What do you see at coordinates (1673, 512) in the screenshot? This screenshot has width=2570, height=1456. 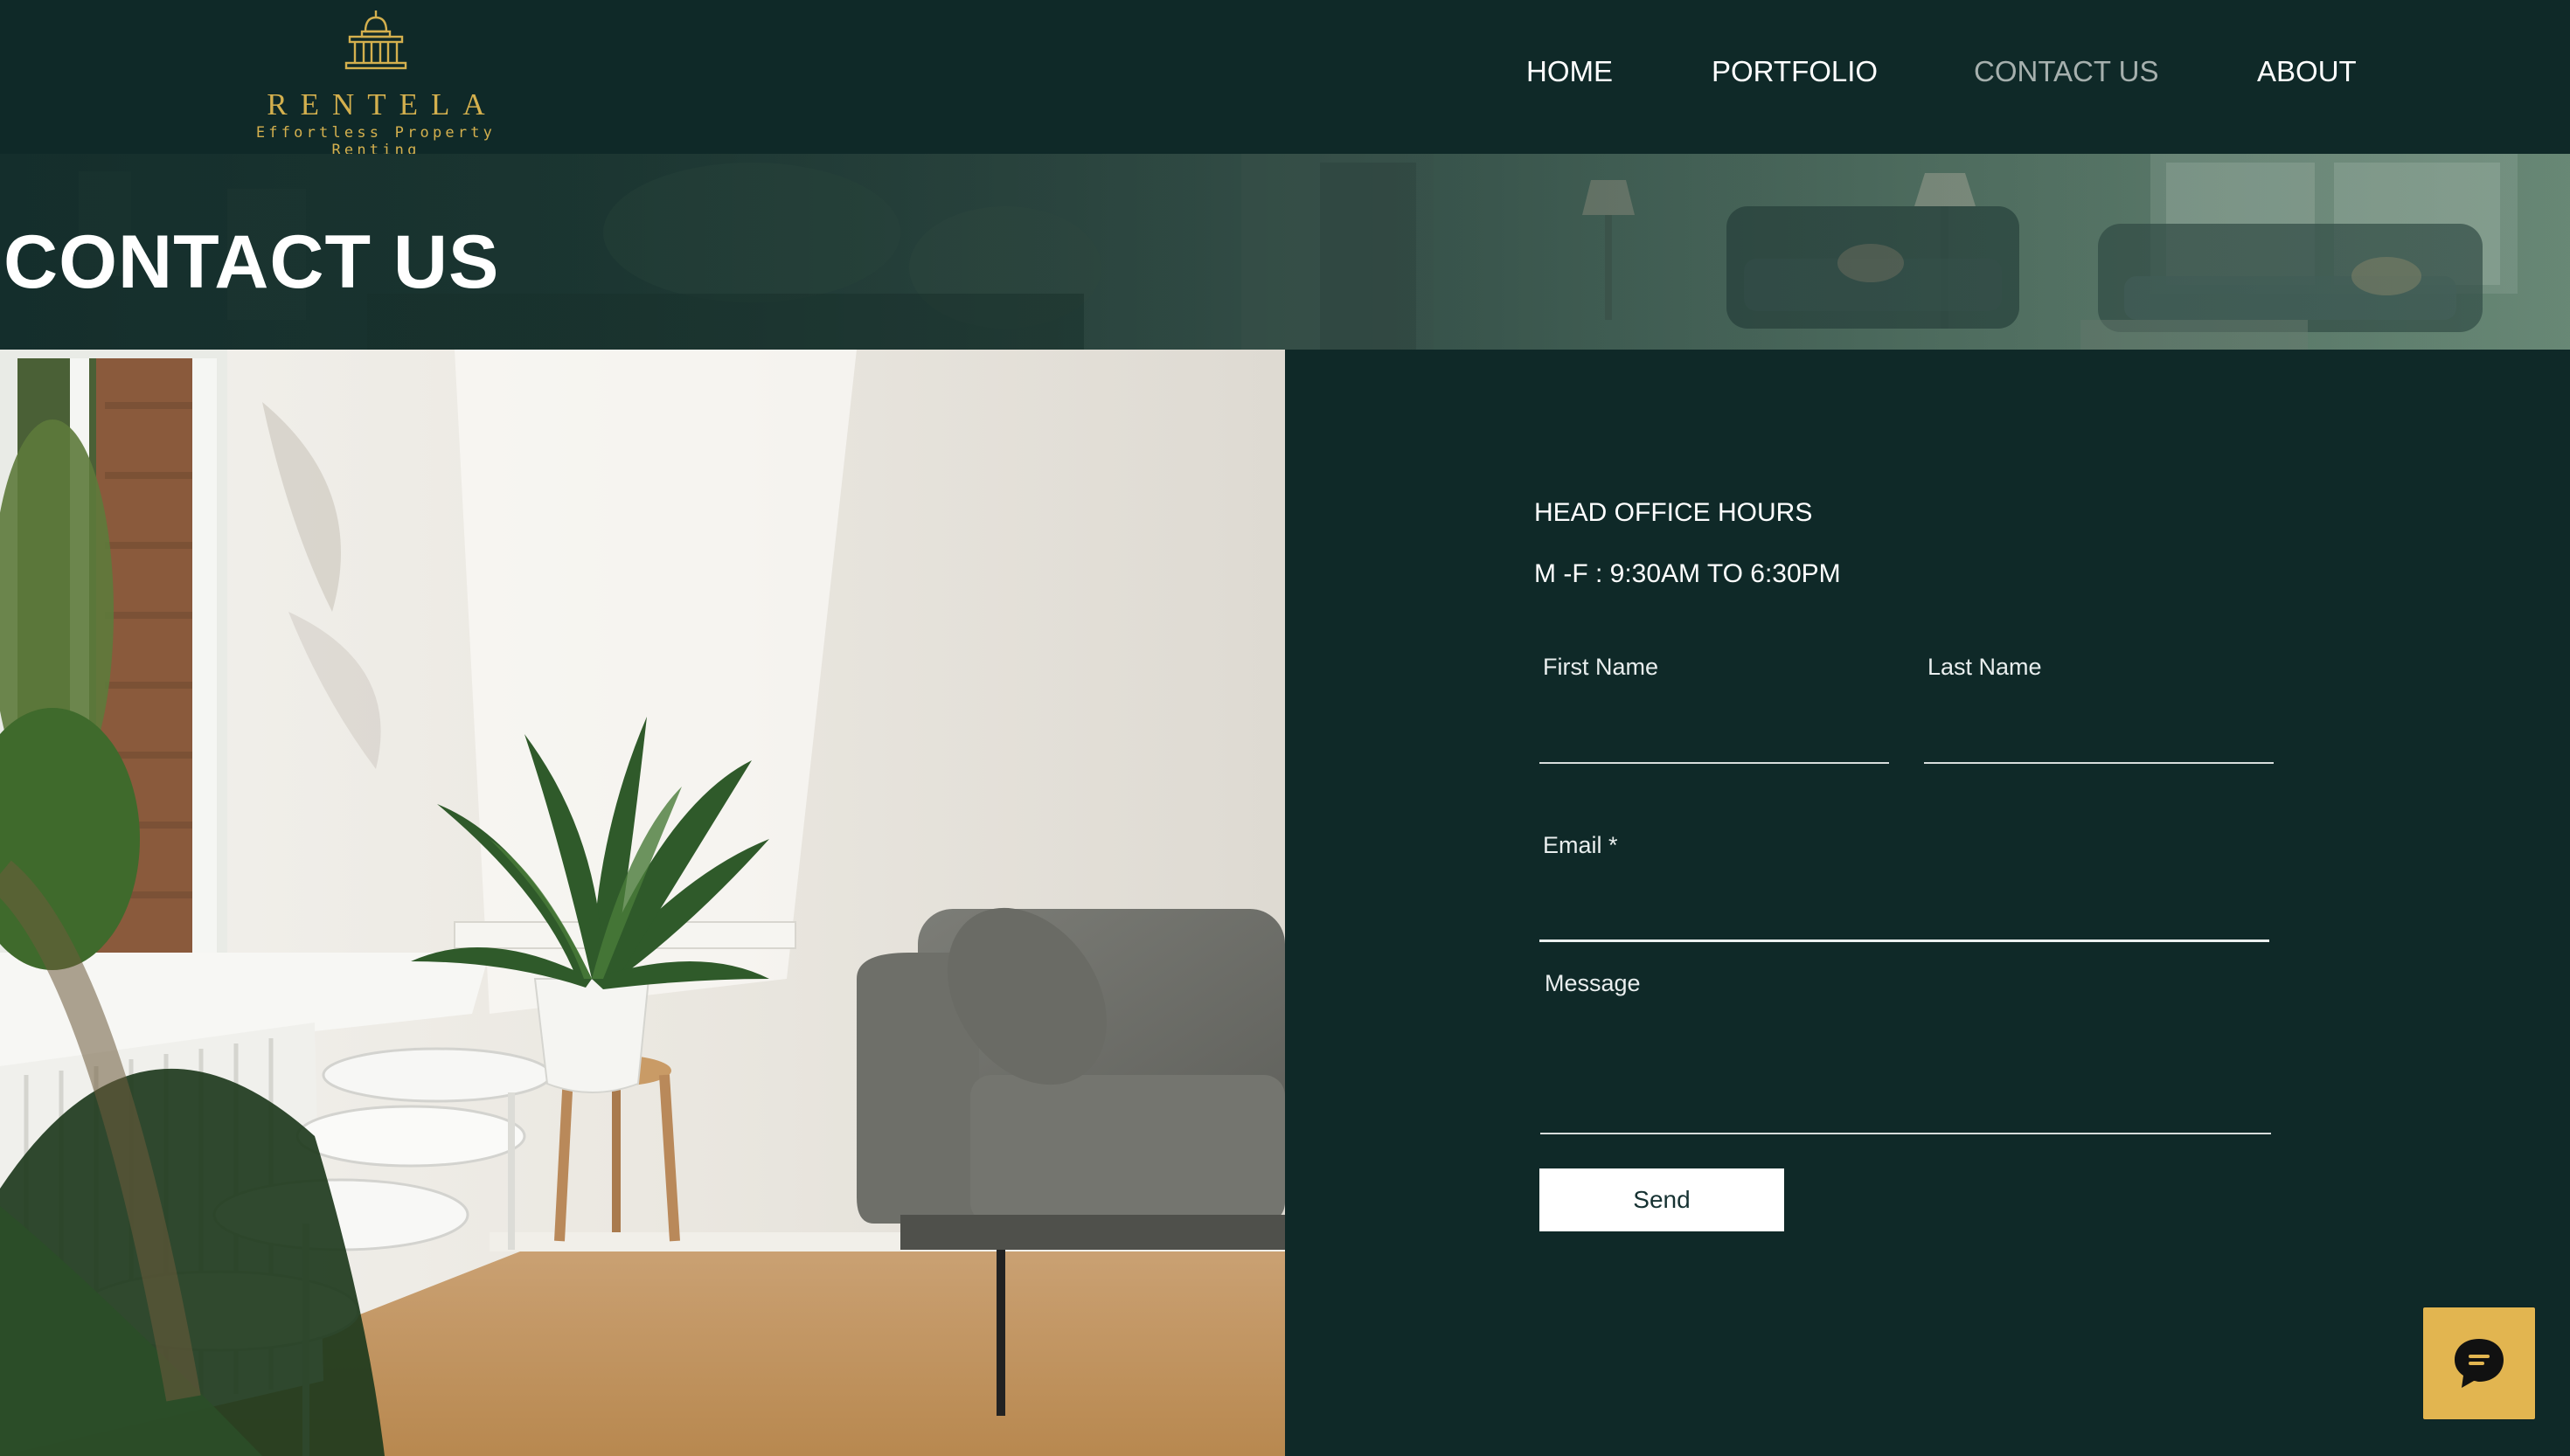 I see `office-hours-title: HEAD OFFICE HOURS` at bounding box center [1673, 512].